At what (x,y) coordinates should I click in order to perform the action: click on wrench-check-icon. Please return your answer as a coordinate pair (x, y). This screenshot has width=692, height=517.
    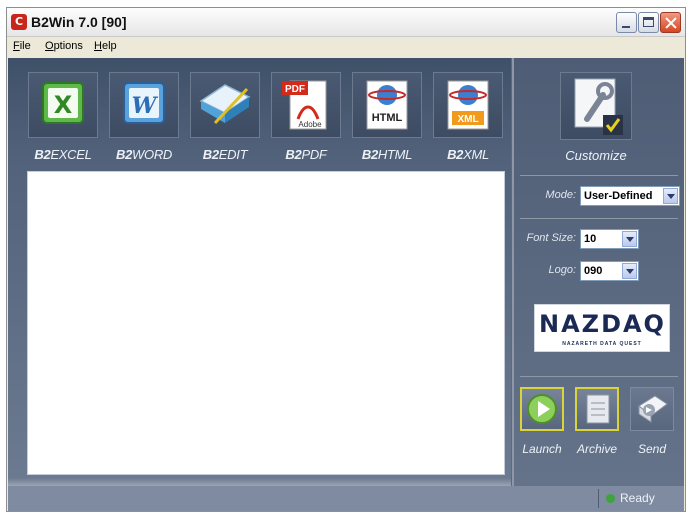
    Looking at the image, I should click on (598, 106).